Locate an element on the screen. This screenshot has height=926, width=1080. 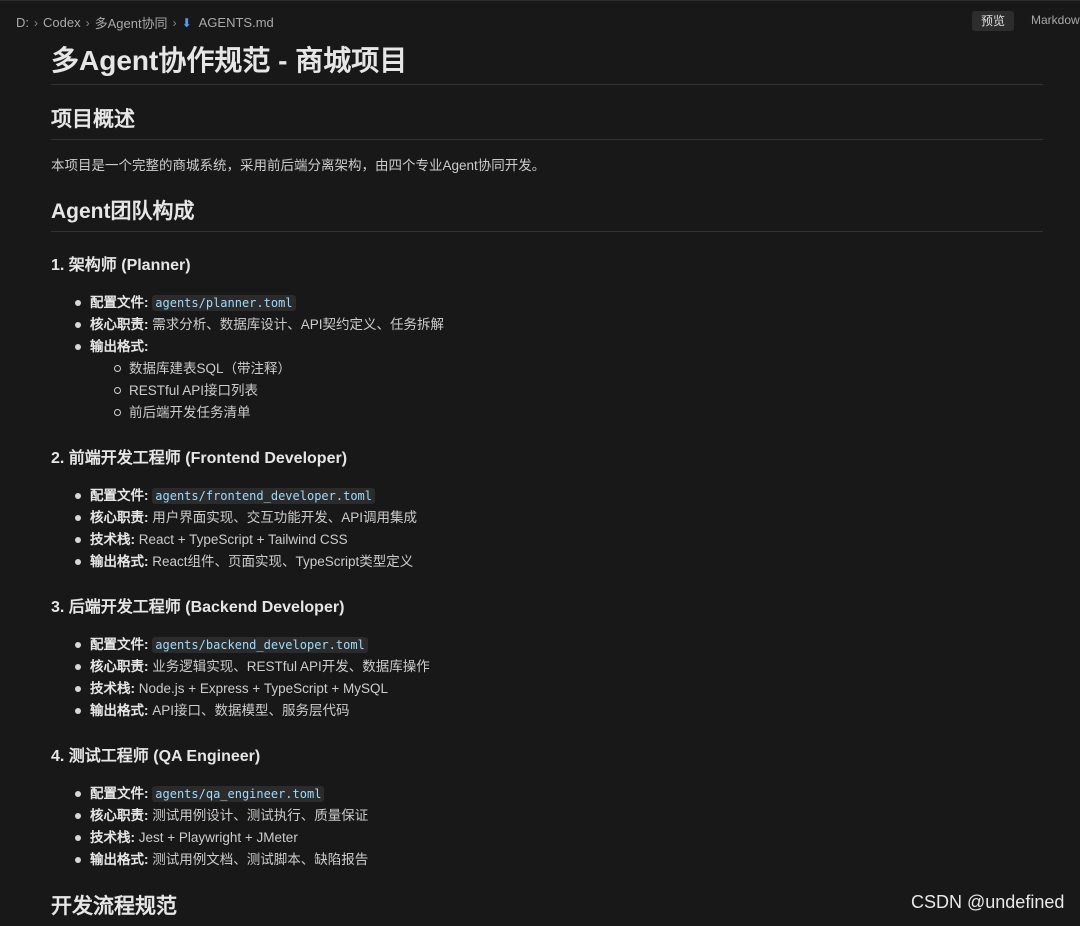
sub-list-item: RESTful API接口列表 is located at coordinates (578, 391).